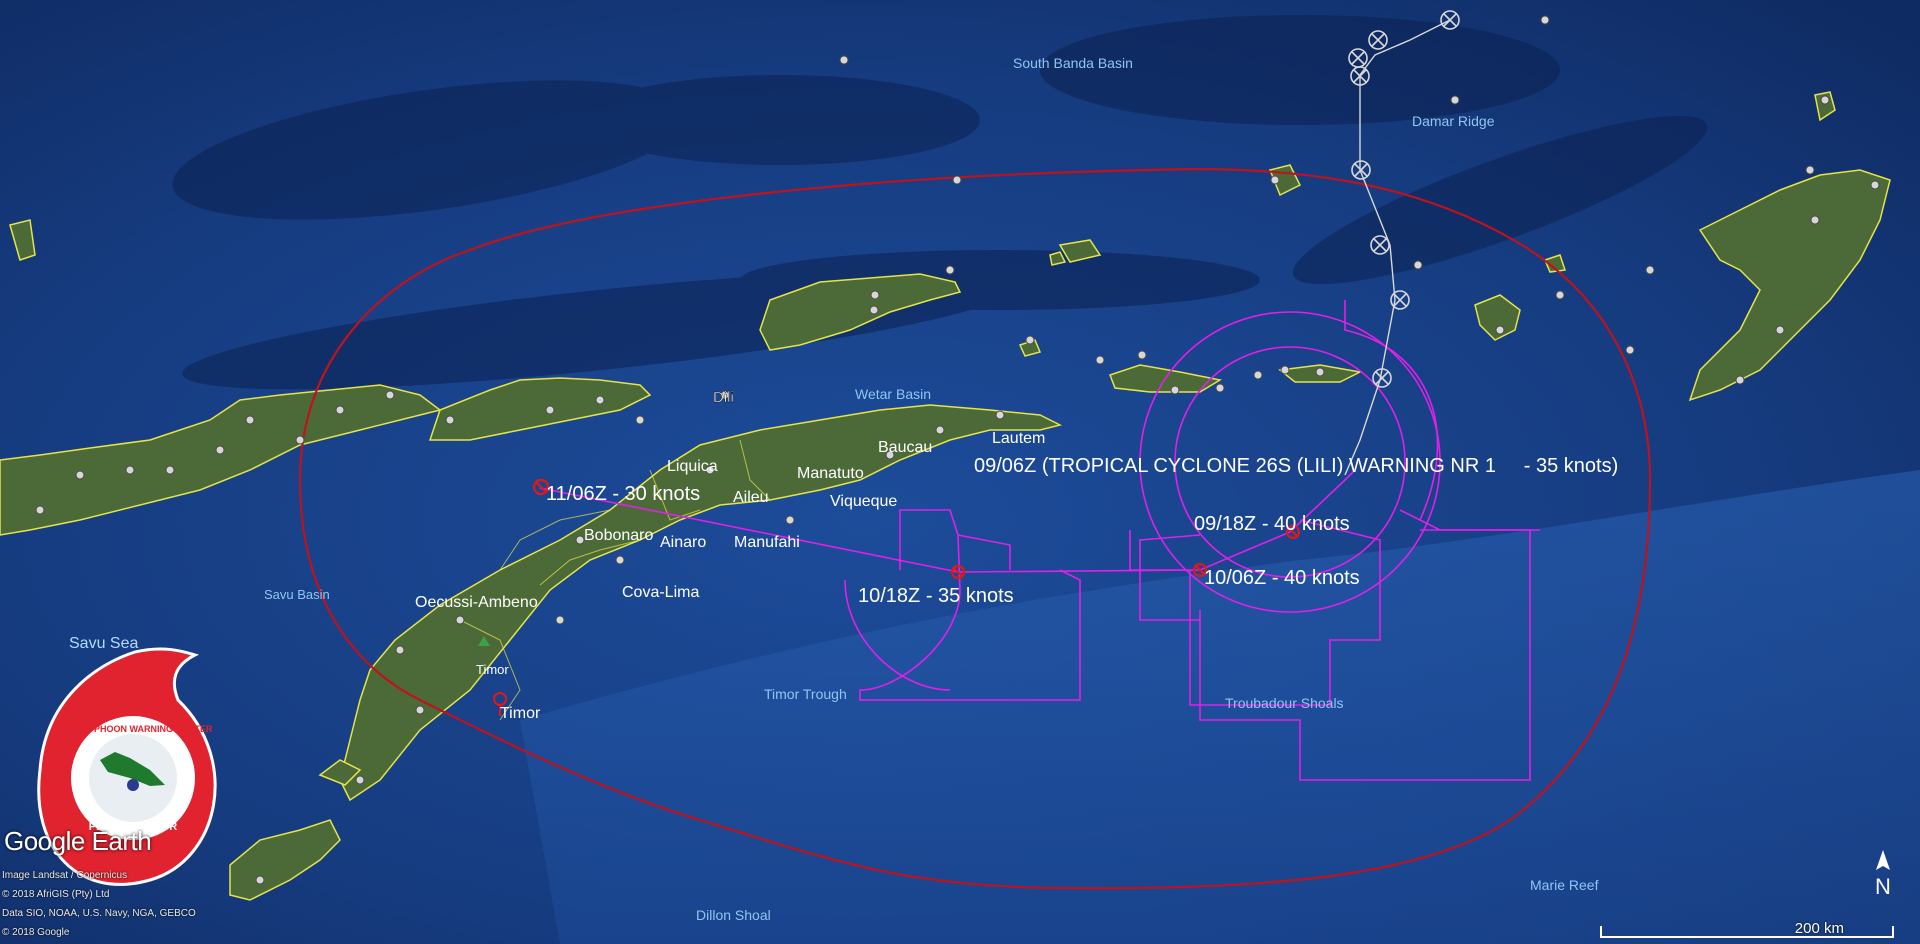 The height and width of the screenshot is (944, 1920). I want to click on north-arrow-icon: N, so click(1883, 878).